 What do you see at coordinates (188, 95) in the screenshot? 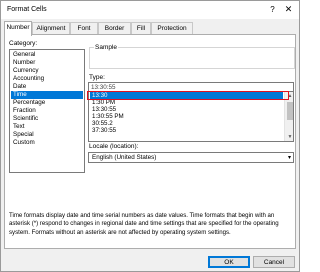
I see `selection-highlight-box` at bounding box center [188, 95].